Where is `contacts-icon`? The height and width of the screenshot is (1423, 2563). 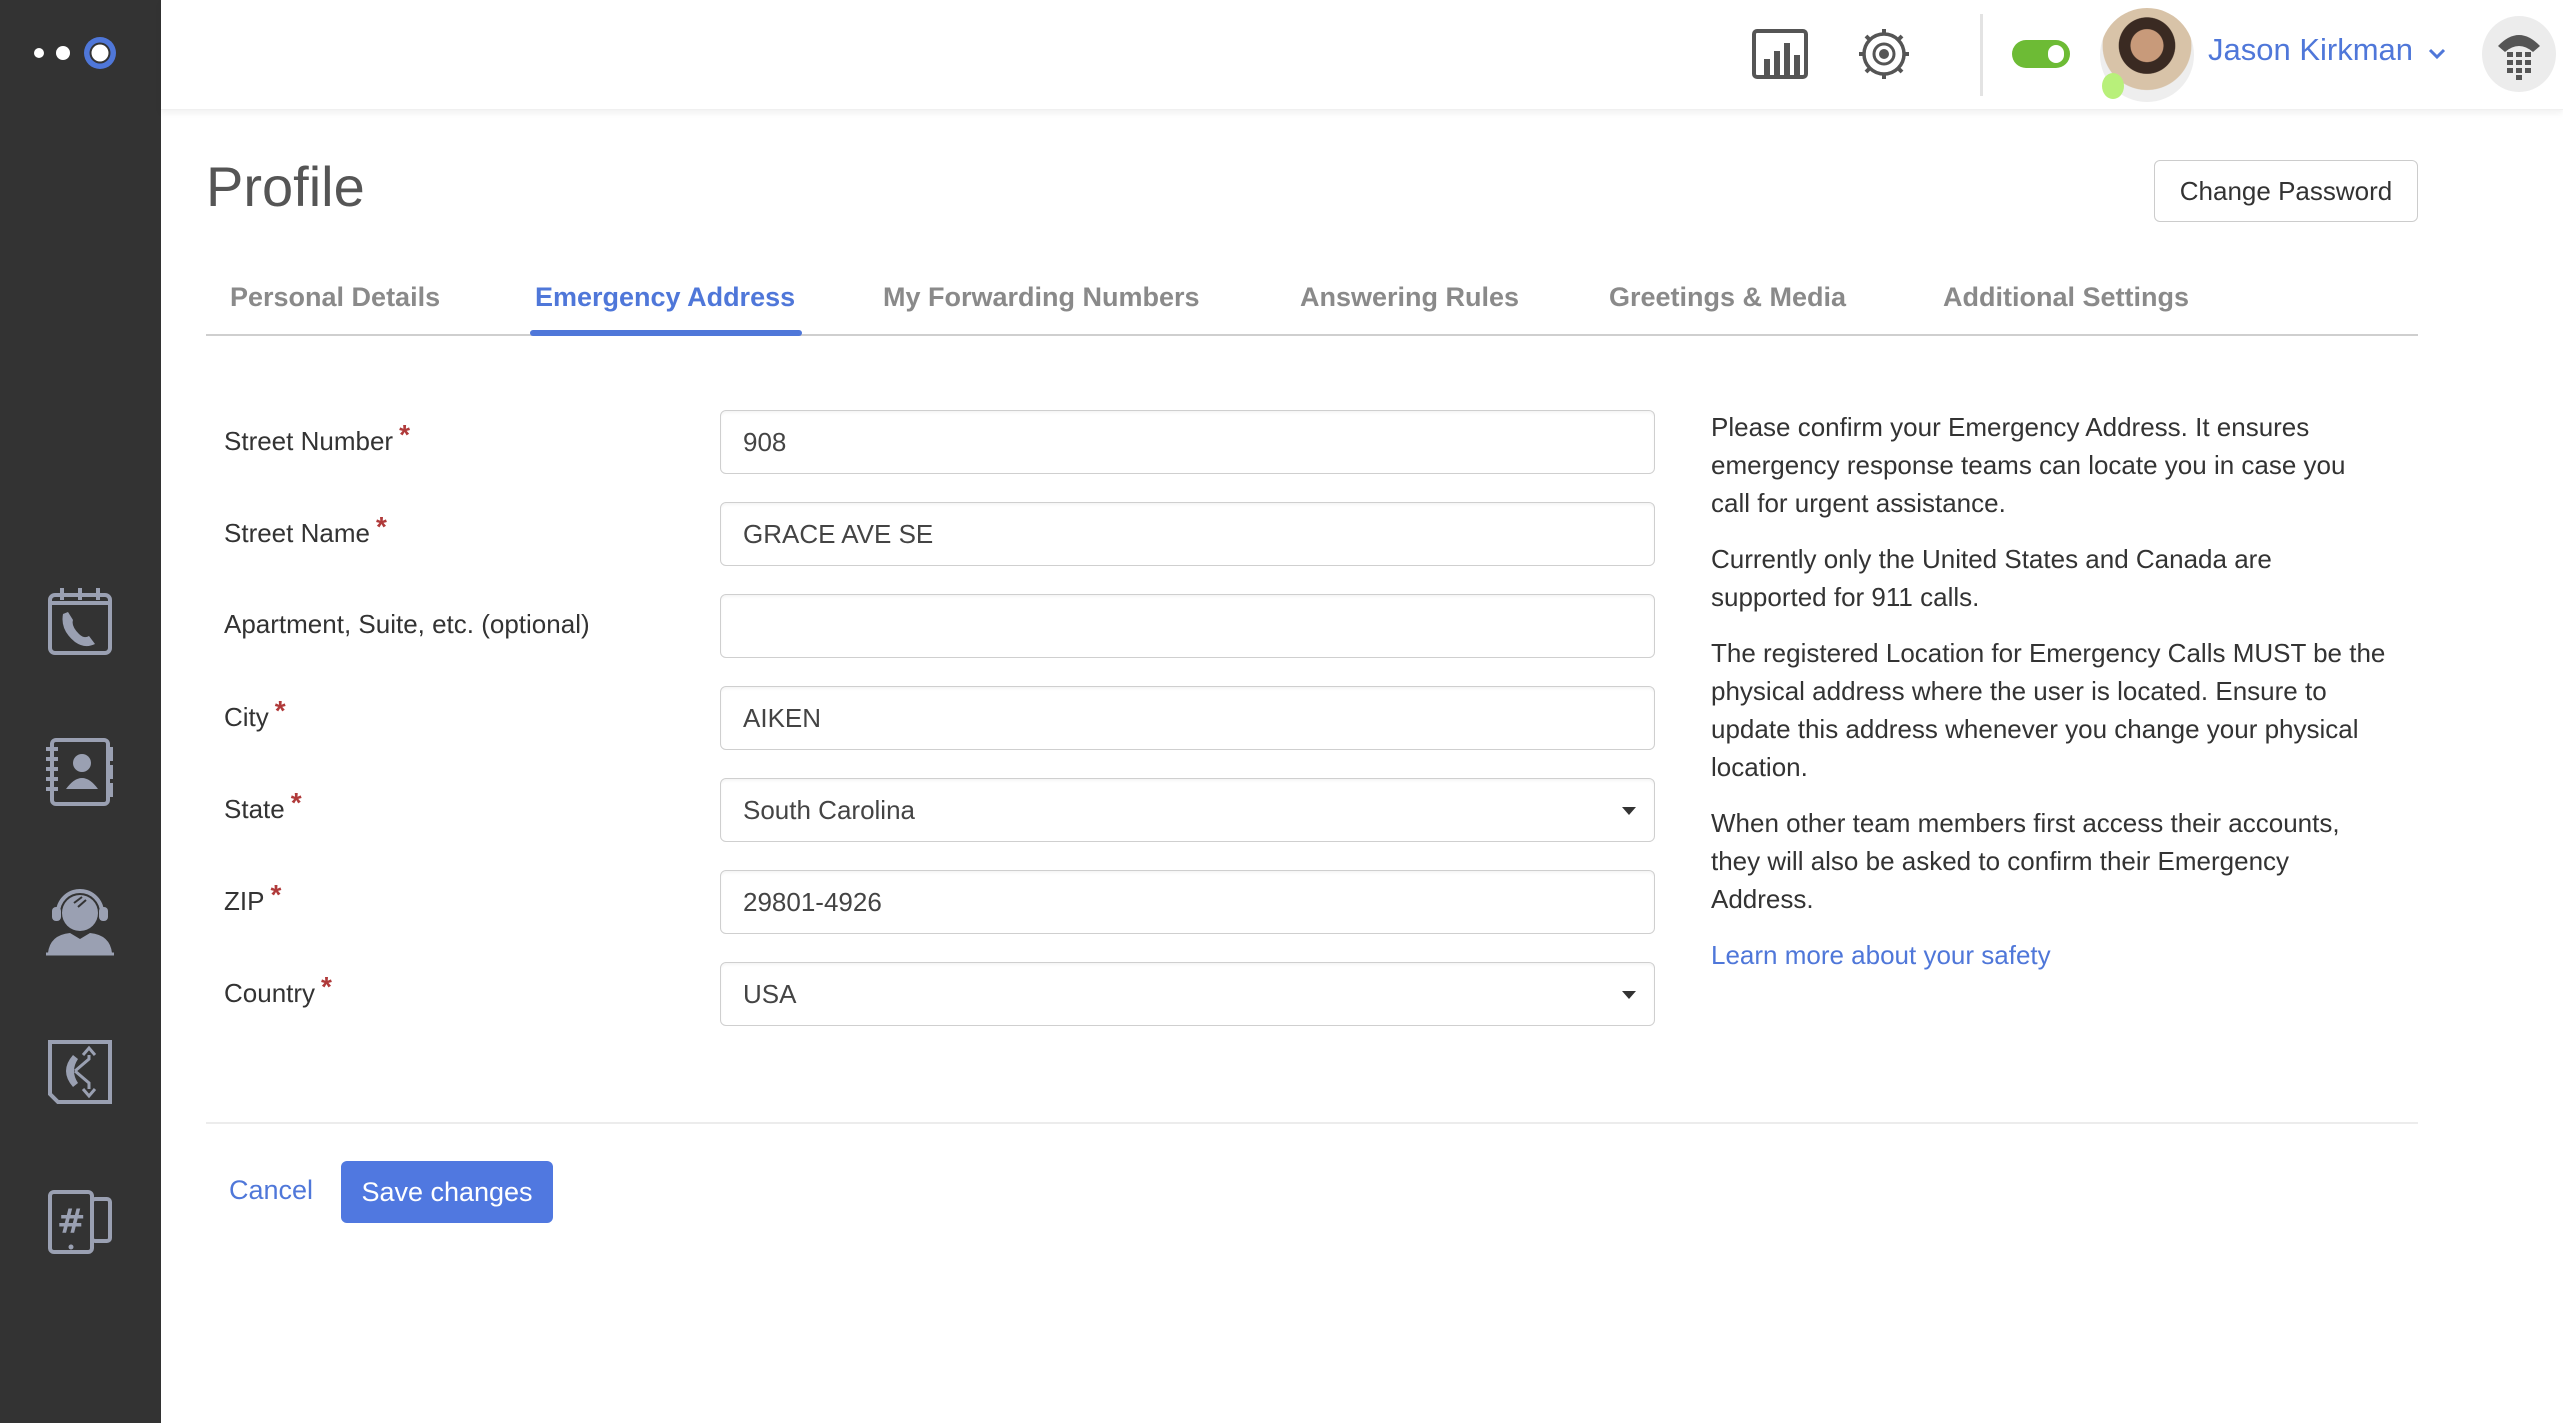
contacts-icon is located at coordinates (79, 772).